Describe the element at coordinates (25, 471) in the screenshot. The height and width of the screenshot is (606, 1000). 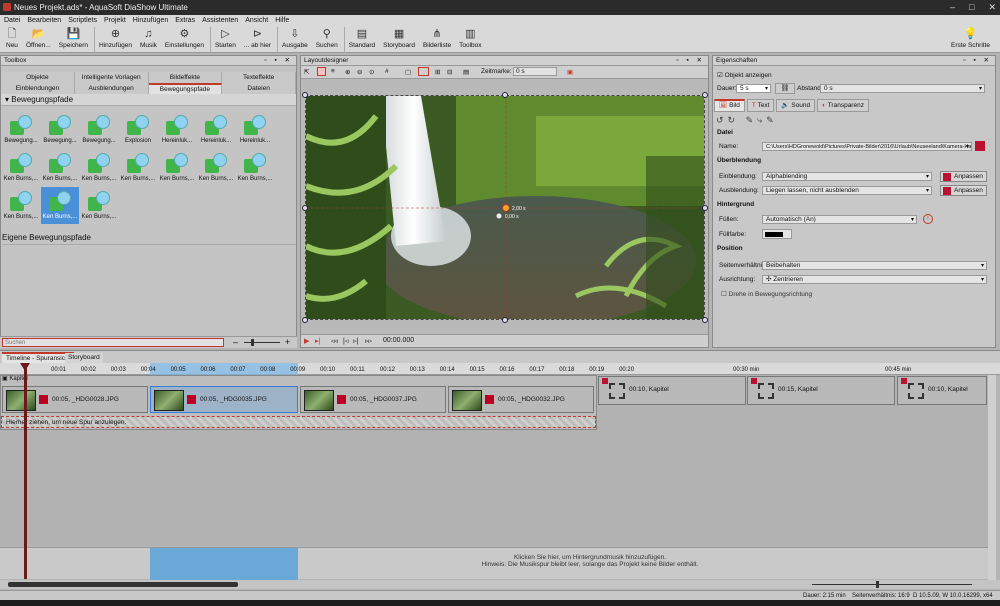
I see `playhead` at that location.